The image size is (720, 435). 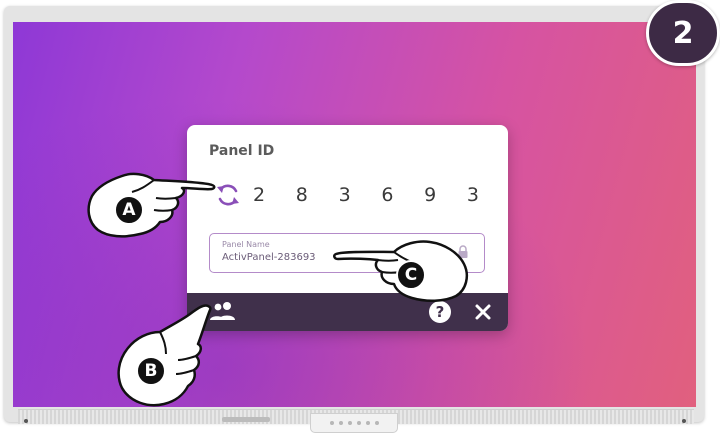 What do you see at coordinates (246, 419) in the screenshot?
I see `sensor-strip` at bounding box center [246, 419].